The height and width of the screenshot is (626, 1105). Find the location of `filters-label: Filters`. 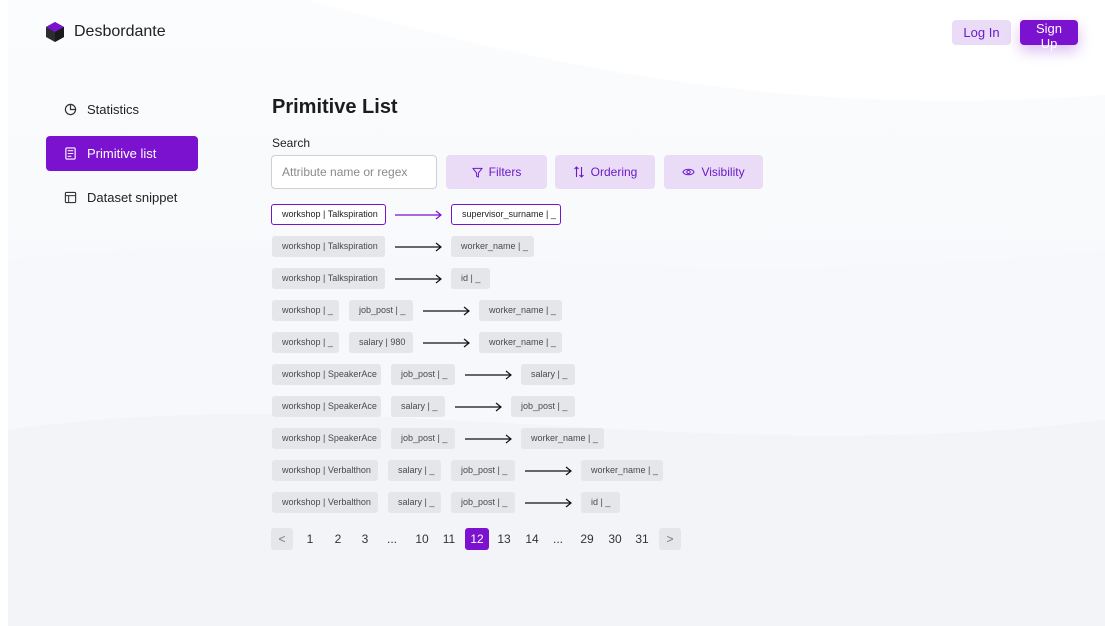

filters-label: Filters is located at coordinates (505, 172).